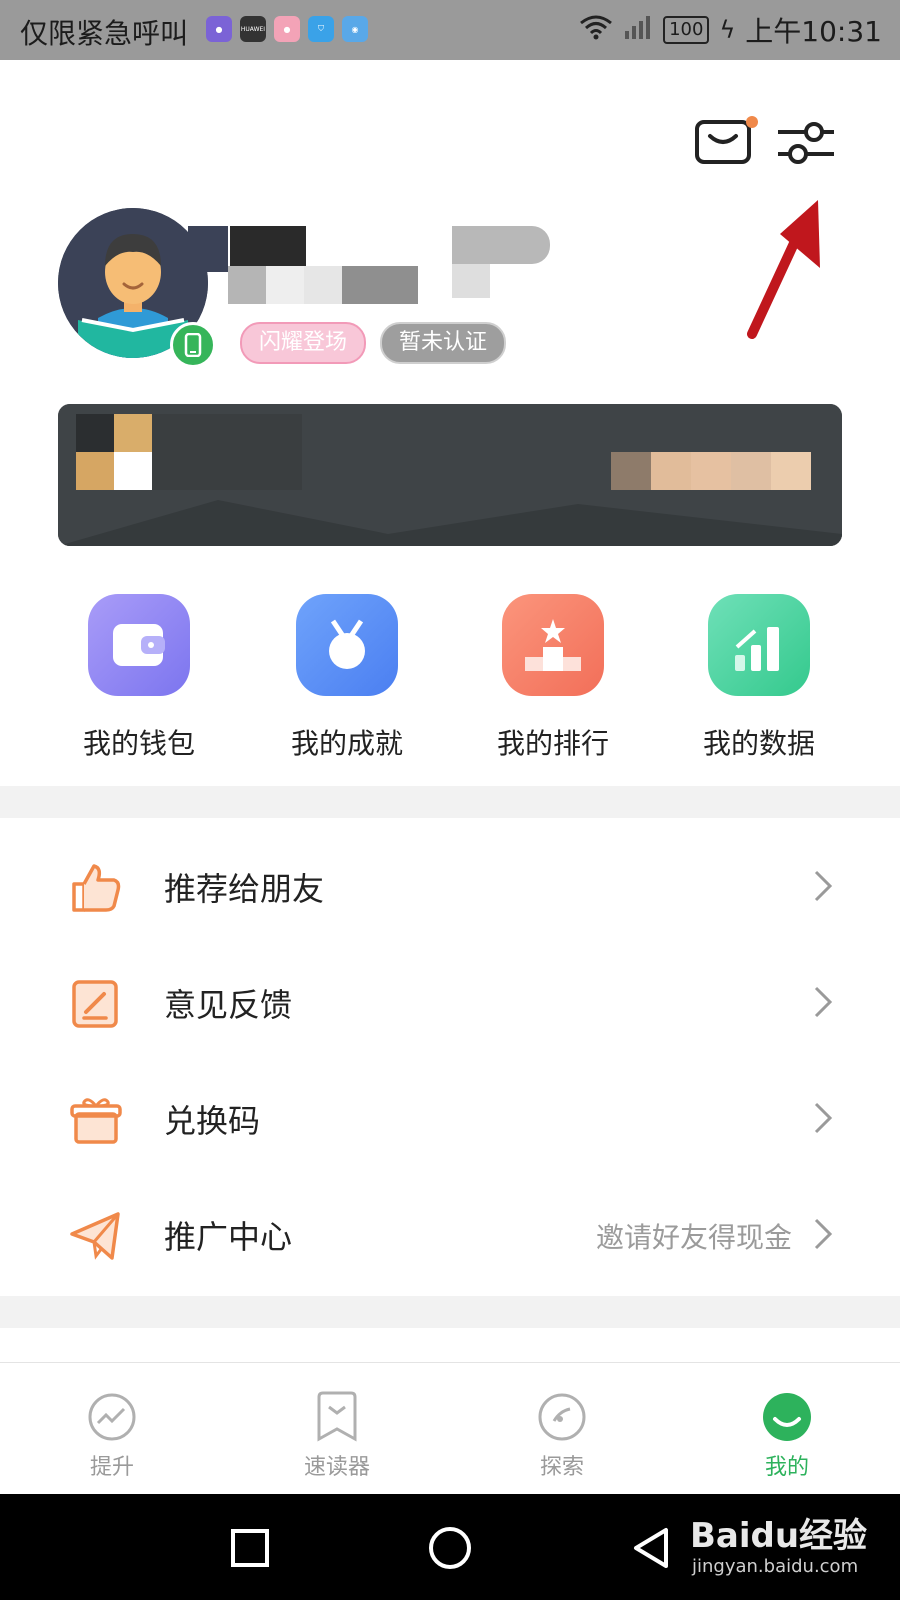 The height and width of the screenshot is (1600, 900). What do you see at coordinates (552, 743) in the screenshot?
I see `shortcut-label: 我的排行` at bounding box center [552, 743].